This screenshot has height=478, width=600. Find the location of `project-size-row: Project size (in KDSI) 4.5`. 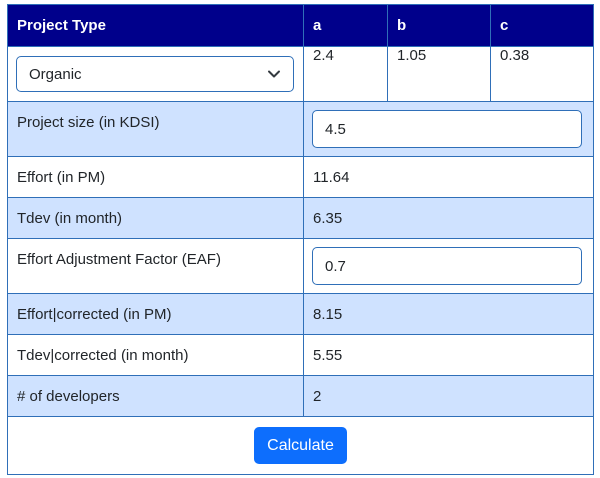

project-size-row: Project size (in KDSI) 4.5 is located at coordinates (300, 129).